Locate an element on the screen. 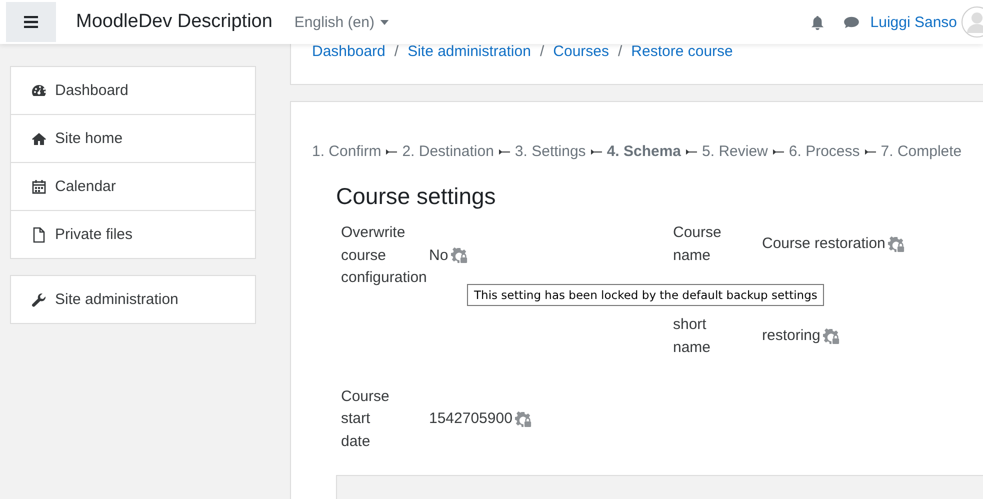  chat-bubble-icon is located at coordinates (851, 22).